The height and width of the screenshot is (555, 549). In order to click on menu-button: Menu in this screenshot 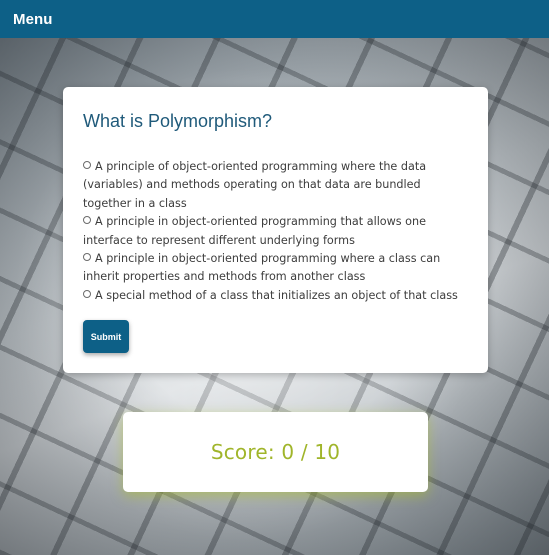, I will do `click(33, 19)`.